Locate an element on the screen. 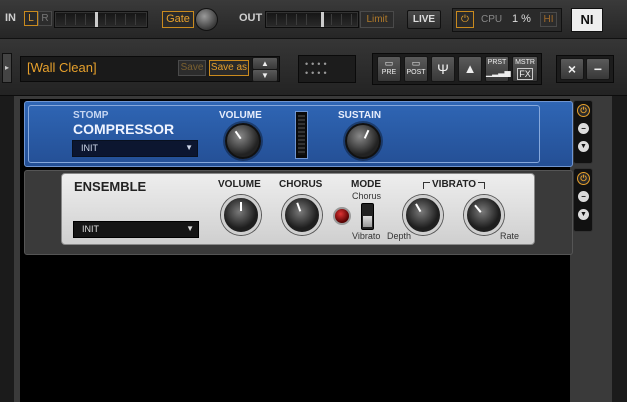  chorus-knob is located at coordinates (302, 215).